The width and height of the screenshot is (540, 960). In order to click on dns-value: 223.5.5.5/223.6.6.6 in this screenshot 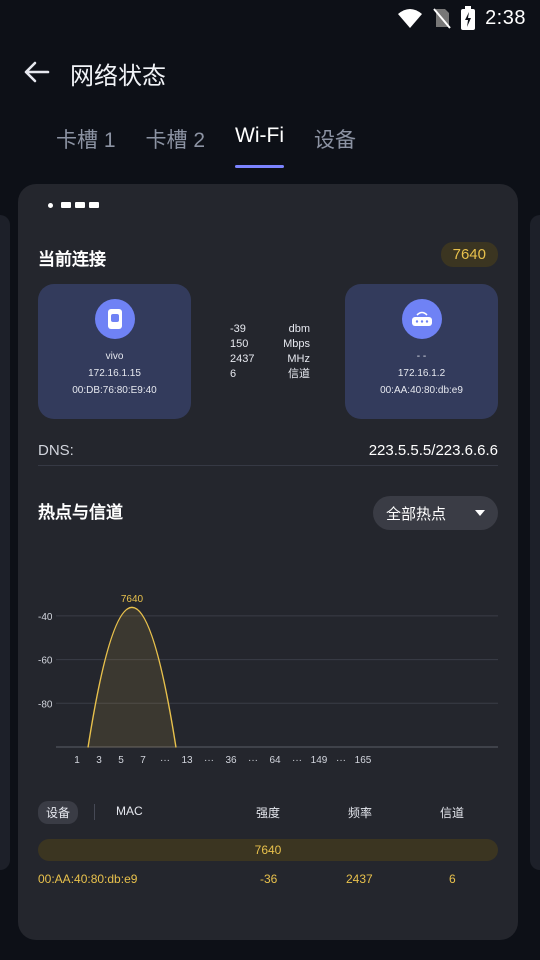, I will do `click(433, 450)`.